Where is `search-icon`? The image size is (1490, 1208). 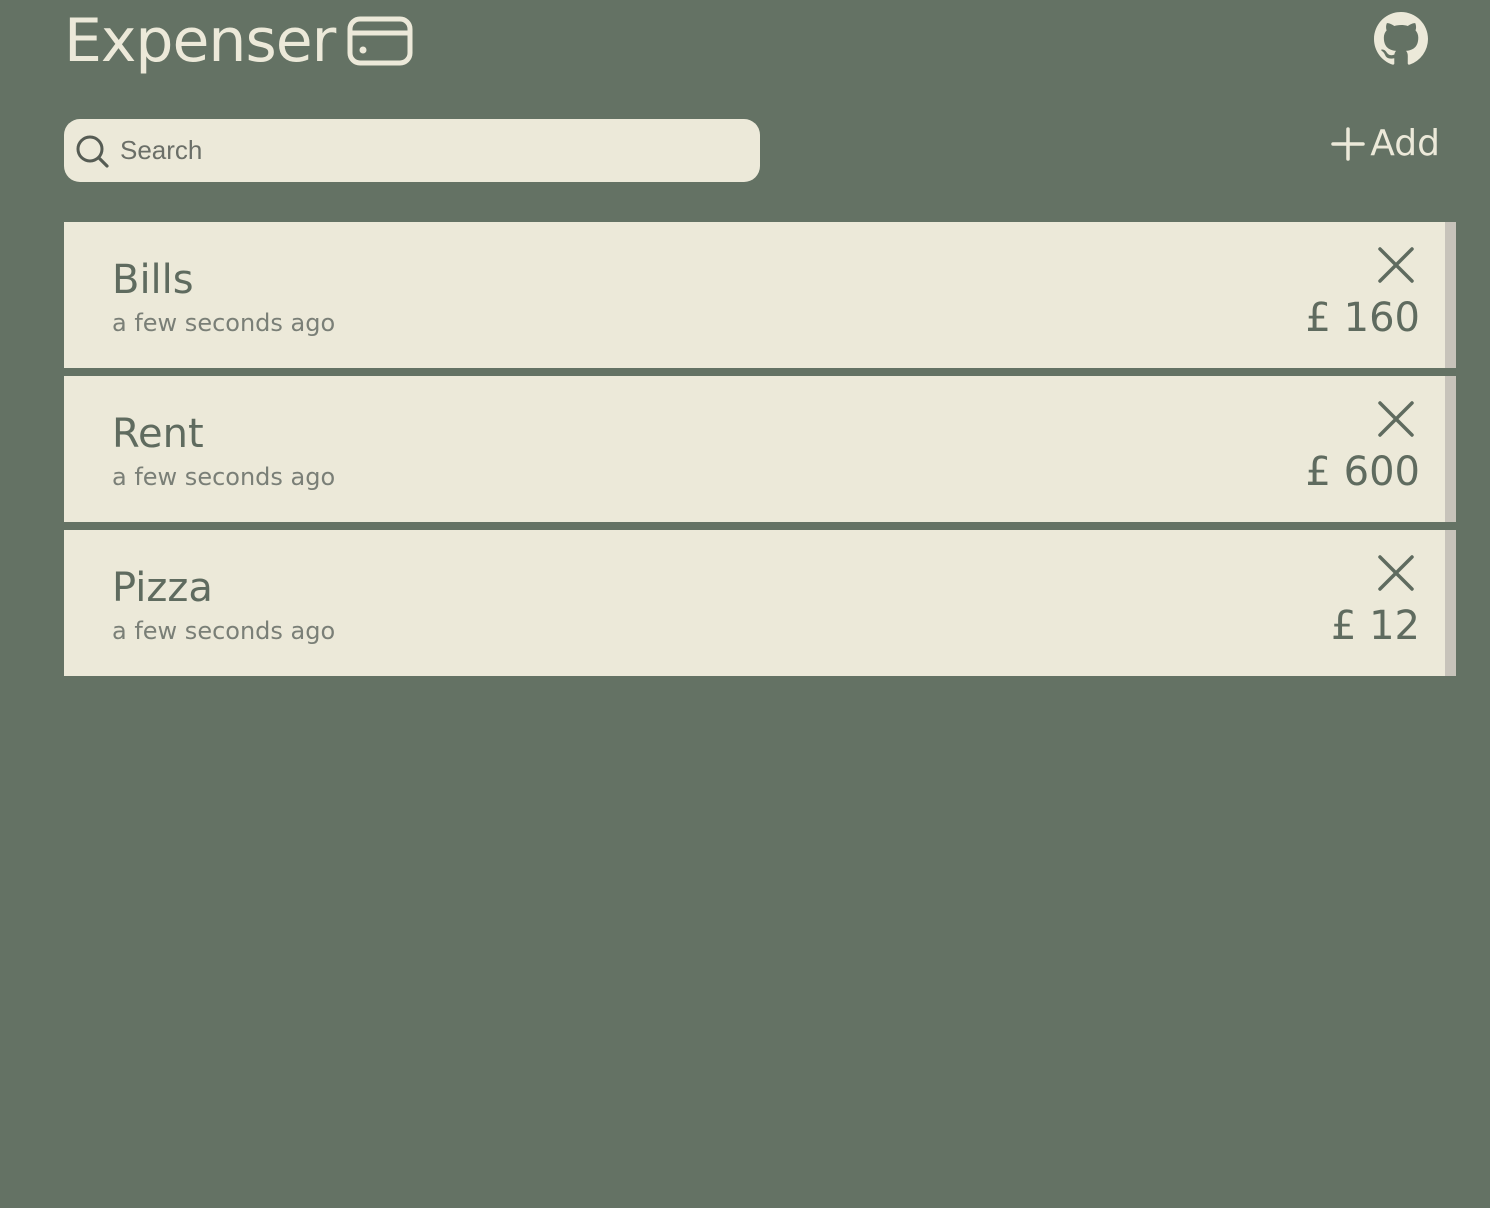 search-icon is located at coordinates (92, 151).